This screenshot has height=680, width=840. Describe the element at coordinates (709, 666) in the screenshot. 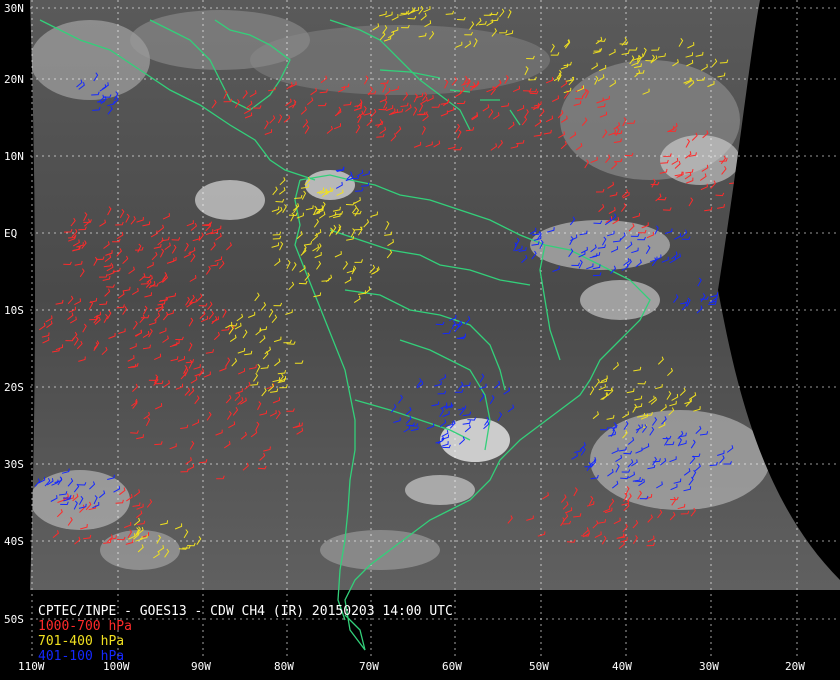

I see `lon-label-30w: 30W` at that location.